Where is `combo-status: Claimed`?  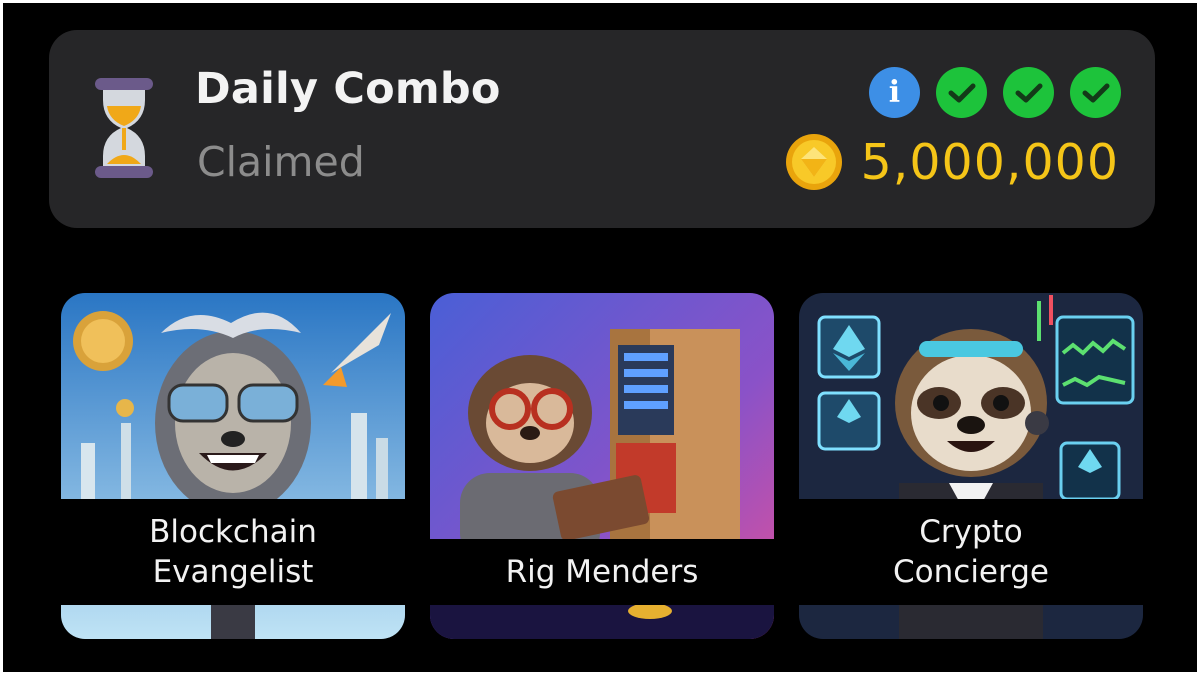
combo-status: Claimed is located at coordinates (281, 162).